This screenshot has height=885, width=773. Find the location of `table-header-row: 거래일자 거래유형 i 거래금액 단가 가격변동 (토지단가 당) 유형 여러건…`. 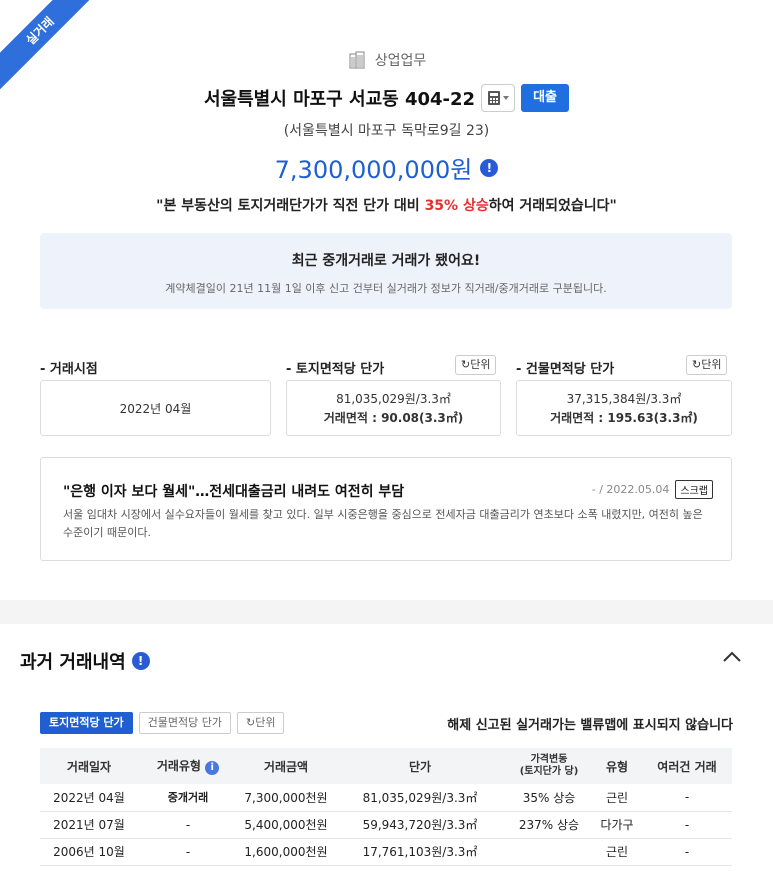

table-header-row: 거래일자 거래유형 i 거래금액 단가 가격변동 (토지단가 당) 유형 여러건… is located at coordinates (386, 766).